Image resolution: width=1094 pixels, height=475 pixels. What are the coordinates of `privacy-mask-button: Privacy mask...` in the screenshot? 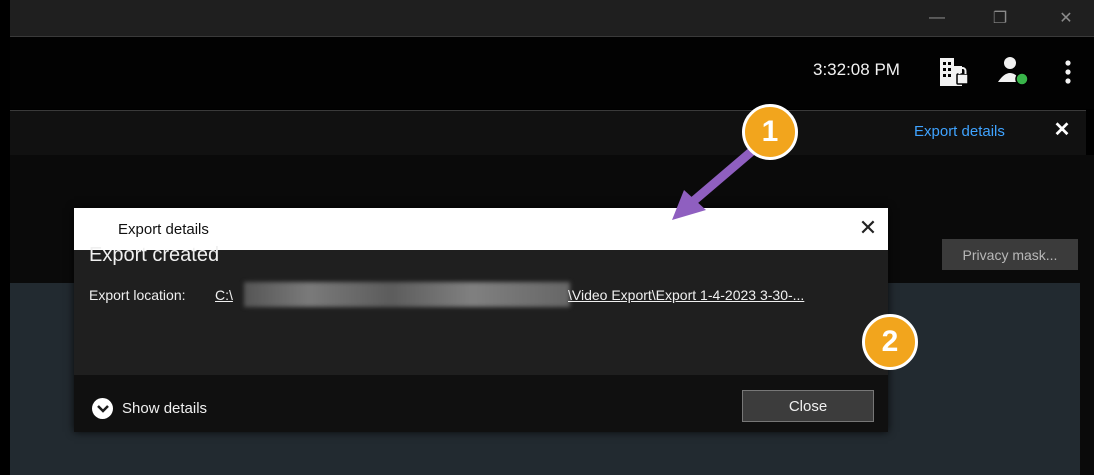 It's located at (1010, 254).